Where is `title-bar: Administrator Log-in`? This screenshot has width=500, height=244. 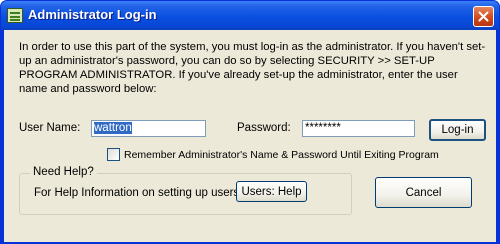
title-bar: Administrator Log-in is located at coordinates (250, 15).